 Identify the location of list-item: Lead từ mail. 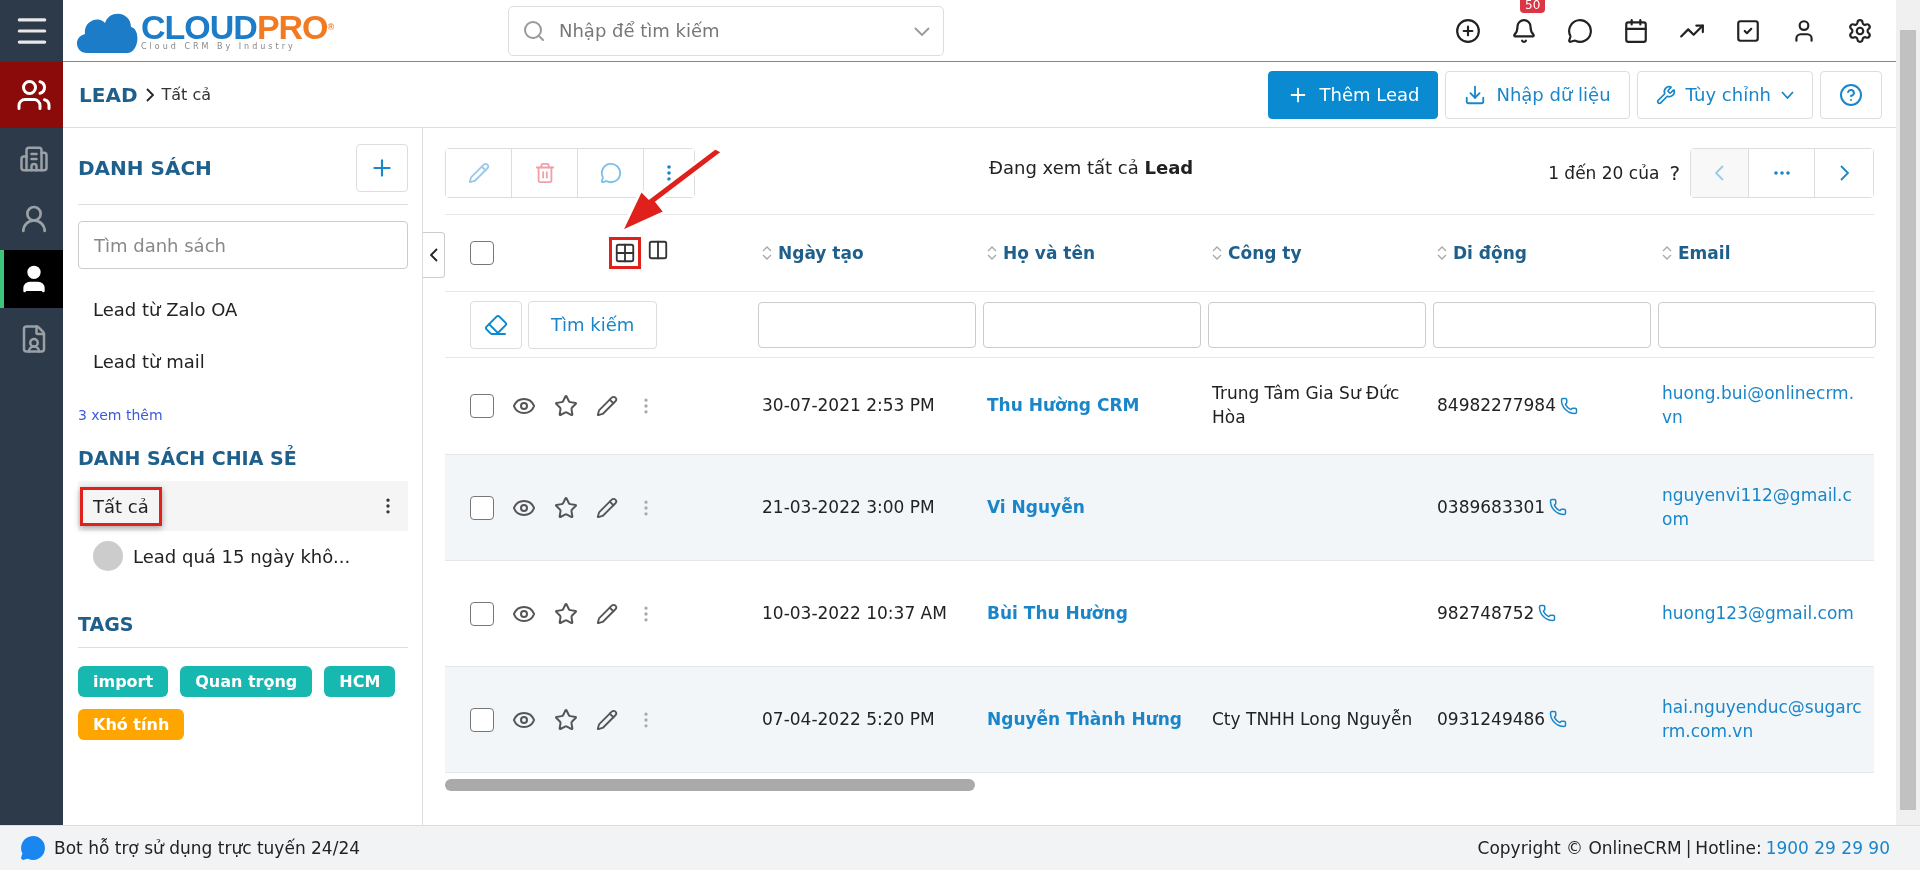
(243, 361).